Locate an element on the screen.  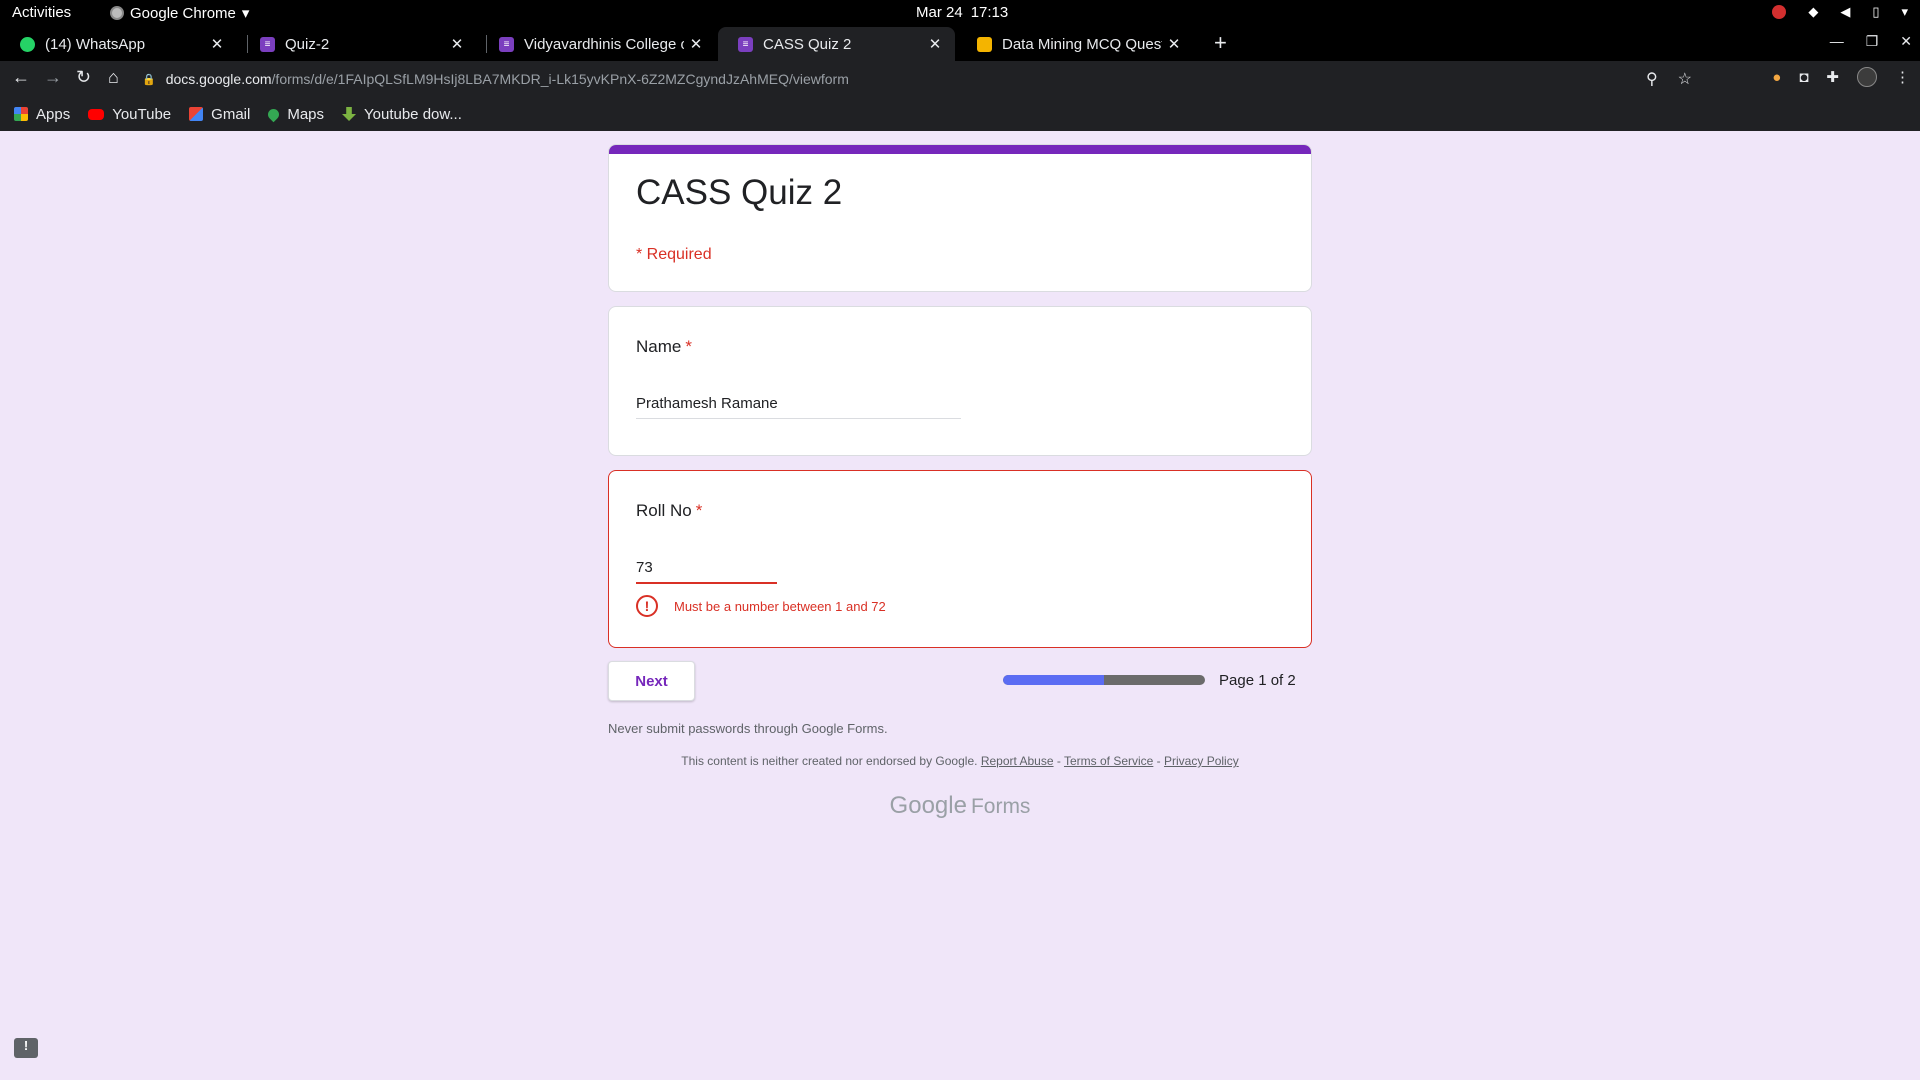
volume-icon: ◀ is located at coordinates (1845, 11).